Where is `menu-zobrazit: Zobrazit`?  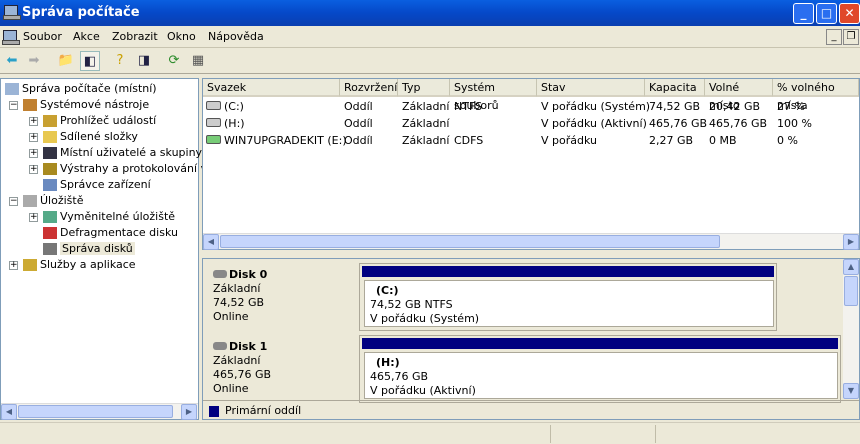
menu-zobrazit: Zobrazit is located at coordinates (135, 36).